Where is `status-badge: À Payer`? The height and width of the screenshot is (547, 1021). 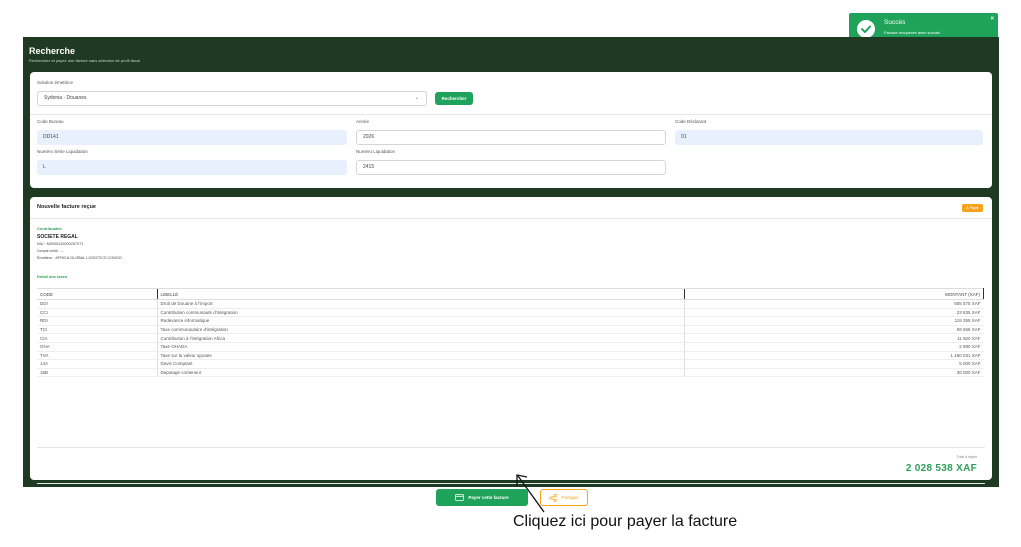 status-badge: À Payer is located at coordinates (972, 208).